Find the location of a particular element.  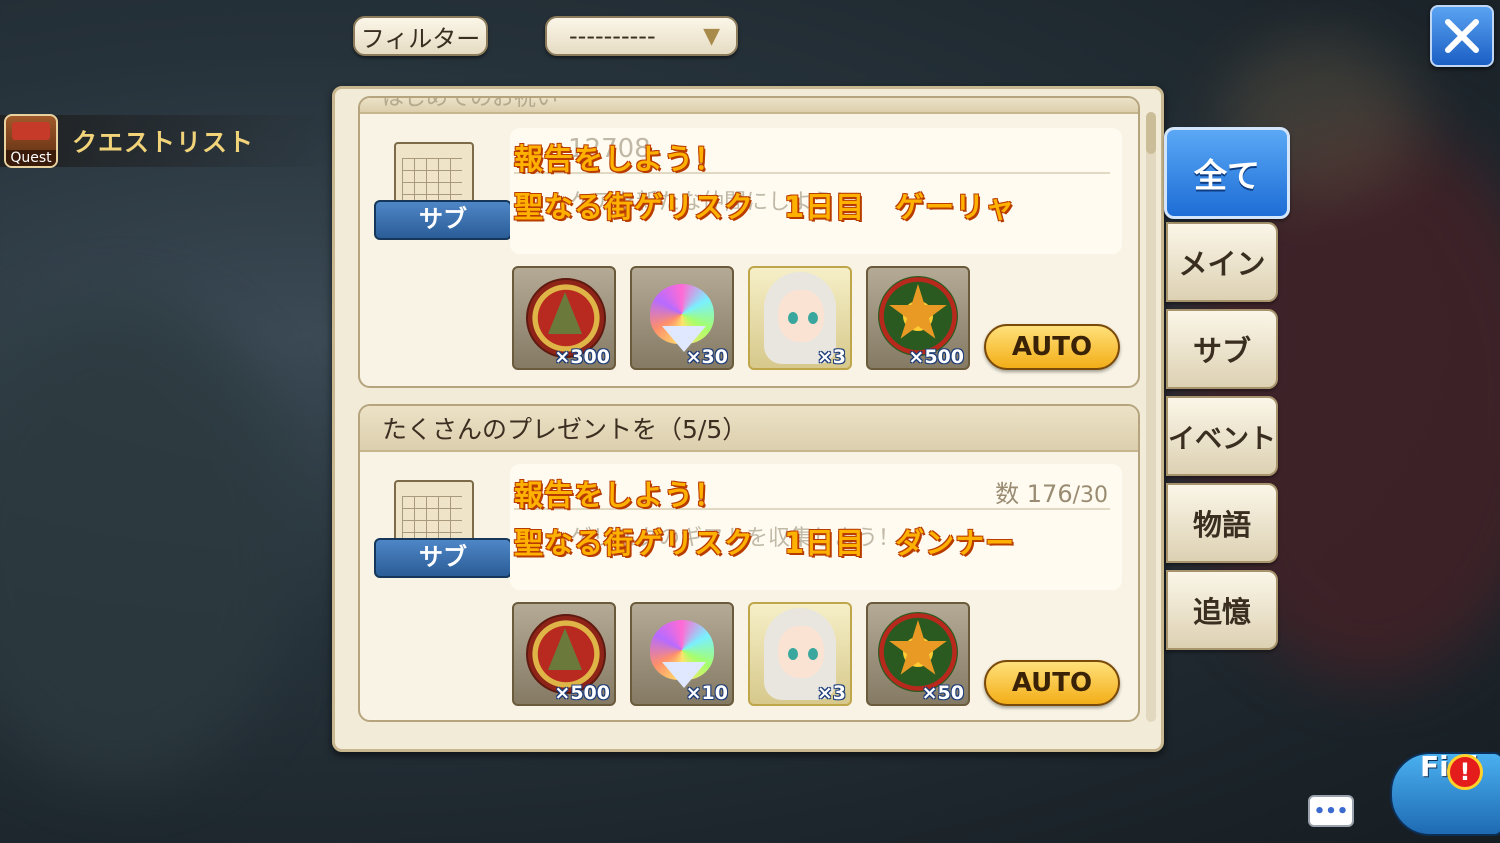

report-location: 聖なる街ゲリスク 1日目 ゲーリャ is located at coordinates (765, 207).